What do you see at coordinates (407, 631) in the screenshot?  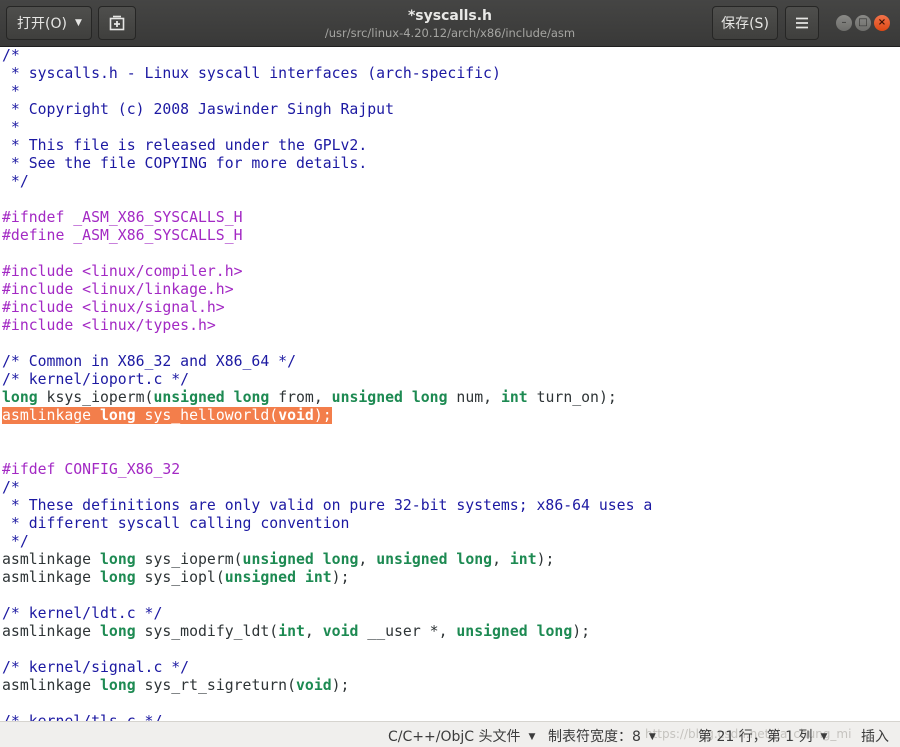 I see `code-token: __user *,` at bounding box center [407, 631].